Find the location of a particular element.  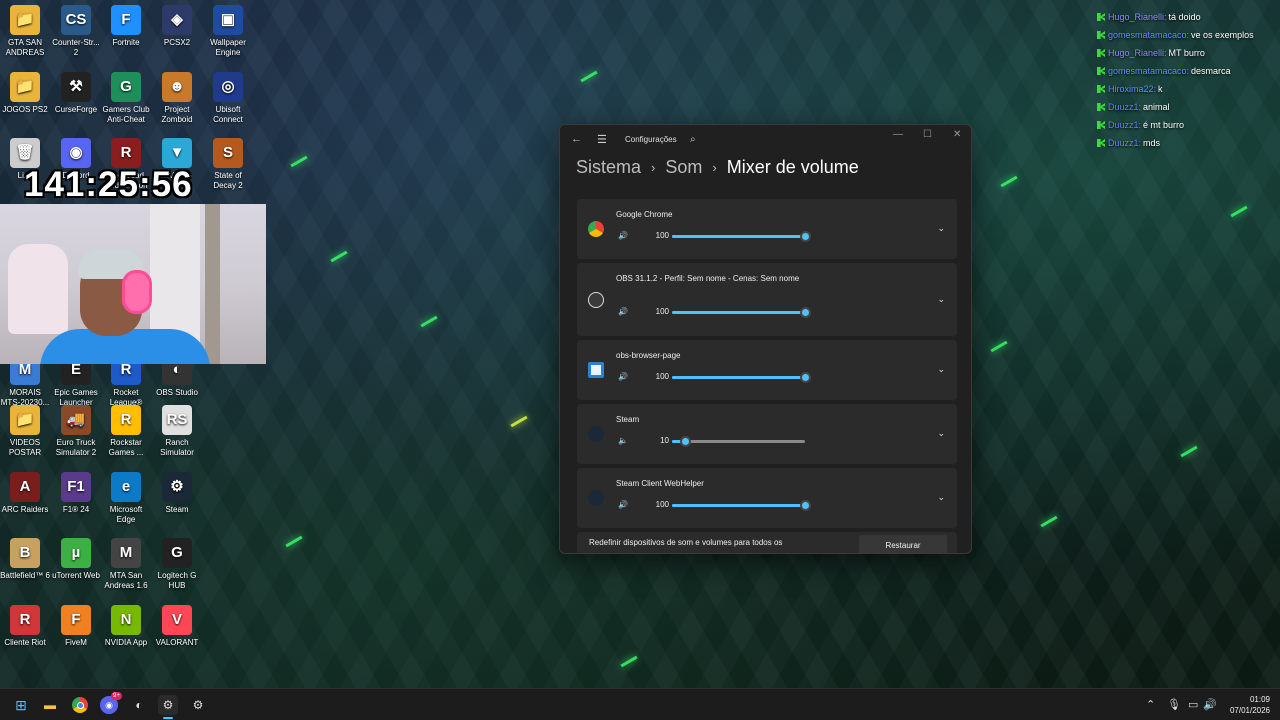

desktop-icon: B Battlefield™ 6 is located at coordinates (25, 559).